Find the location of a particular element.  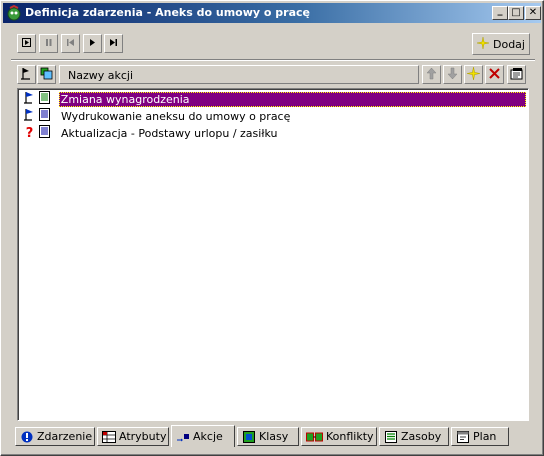

action-name: Wydrukowanie aneksu do umowy o pracę is located at coordinates (176, 116).